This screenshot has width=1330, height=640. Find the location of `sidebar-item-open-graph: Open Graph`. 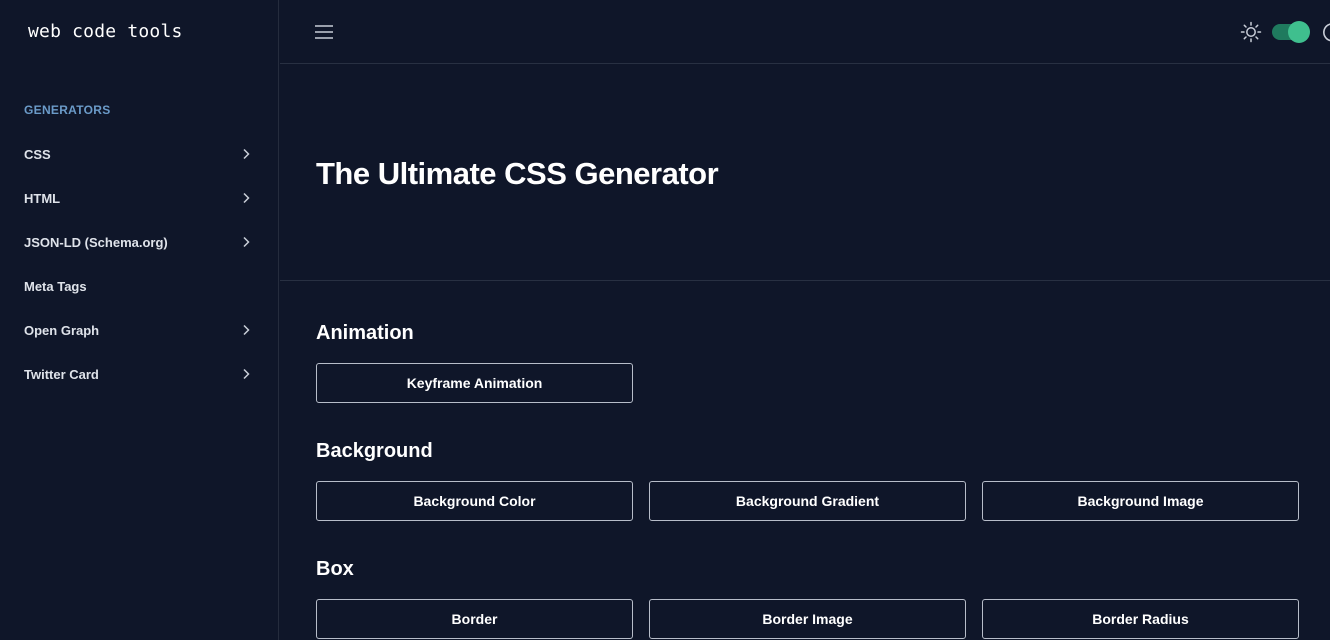

sidebar-item-open-graph: Open Graph is located at coordinates (139, 330).